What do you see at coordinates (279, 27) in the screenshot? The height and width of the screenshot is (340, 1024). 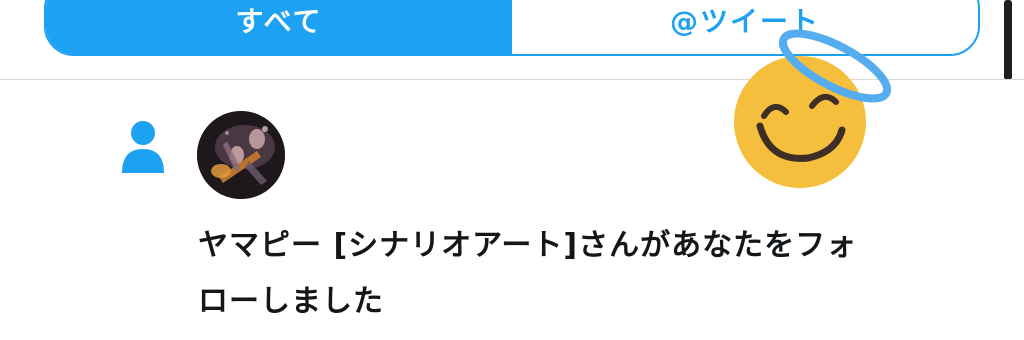 I see `tab-all: すべて` at bounding box center [279, 27].